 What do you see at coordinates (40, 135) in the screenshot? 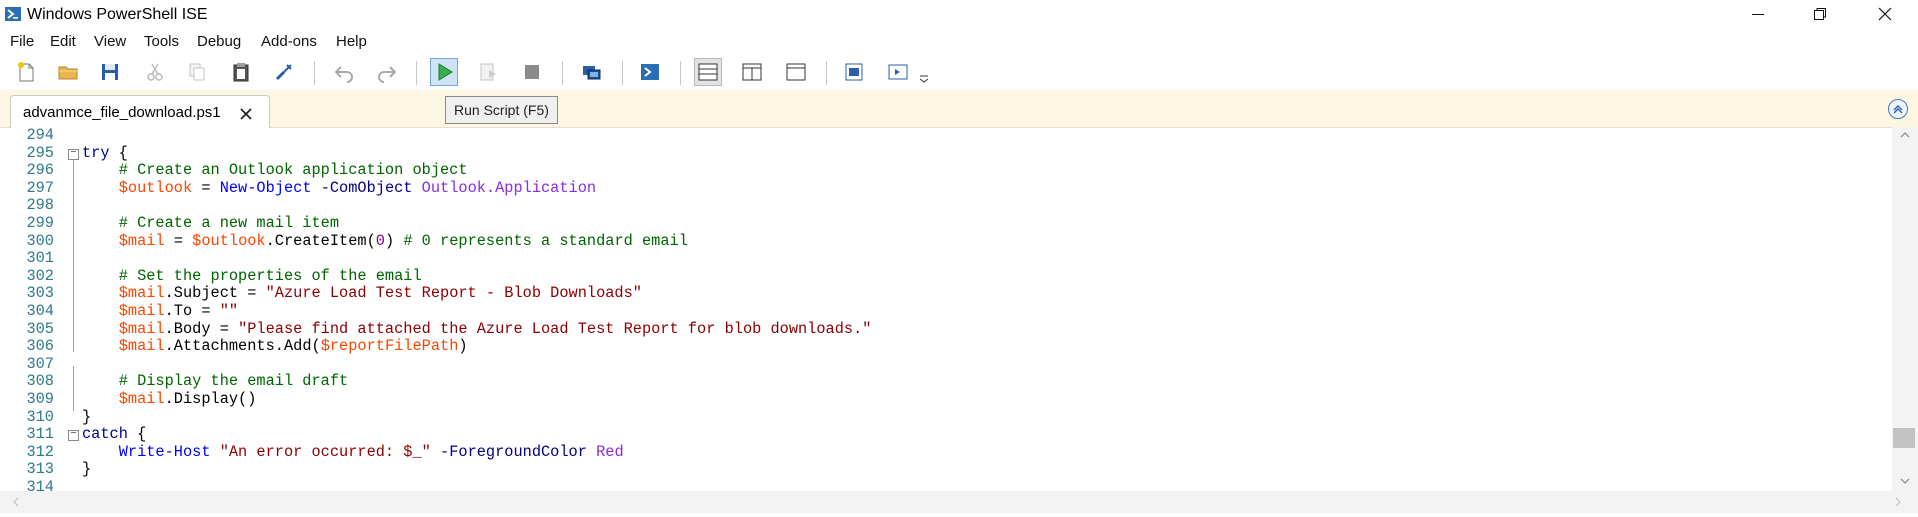
I see `line-number: 294` at bounding box center [40, 135].